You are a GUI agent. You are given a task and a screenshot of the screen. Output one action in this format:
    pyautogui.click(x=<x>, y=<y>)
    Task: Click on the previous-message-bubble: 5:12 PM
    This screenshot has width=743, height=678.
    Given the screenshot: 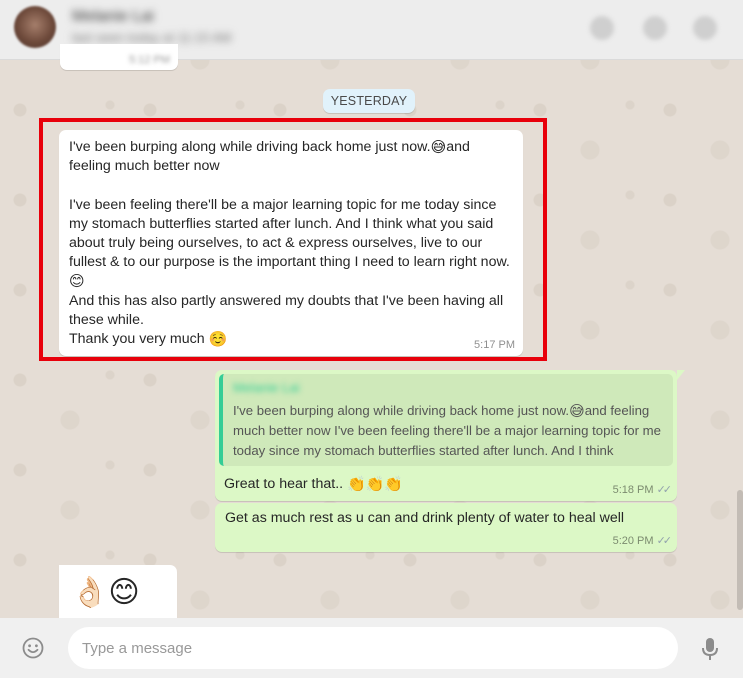 What is the action you would take?
    pyautogui.click(x=119, y=57)
    